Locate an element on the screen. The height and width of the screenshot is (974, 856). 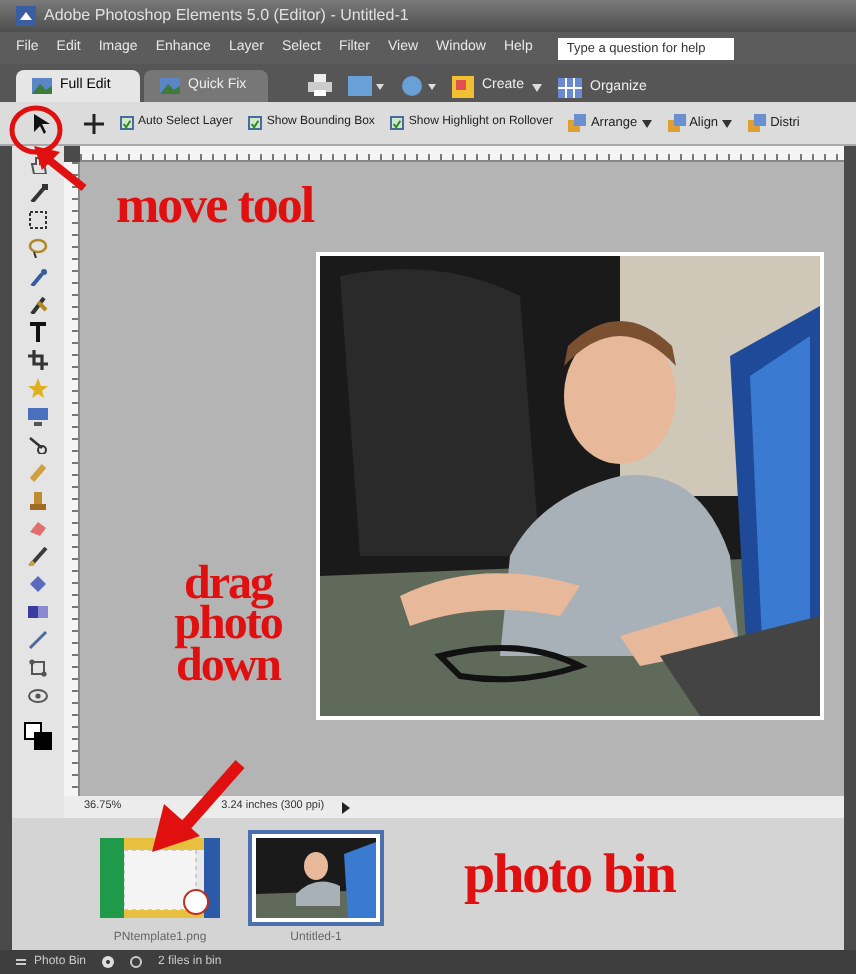
crop-icon is located at coordinates (38, 360).